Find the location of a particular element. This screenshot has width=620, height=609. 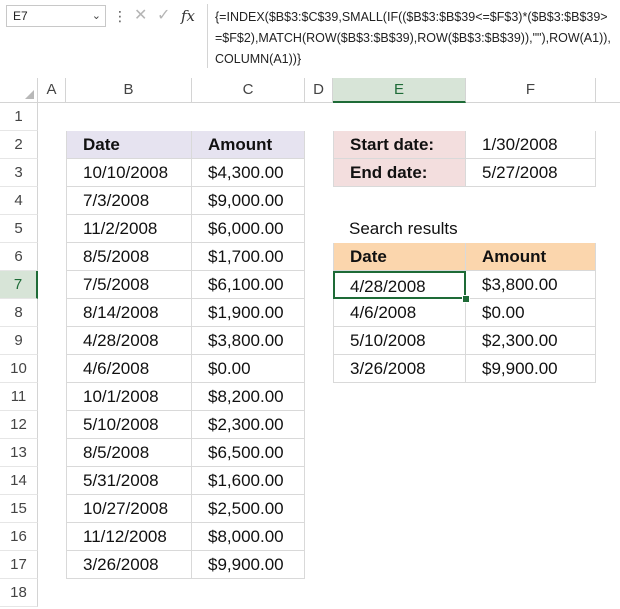

row-header-14: 14 is located at coordinates (19, 481).